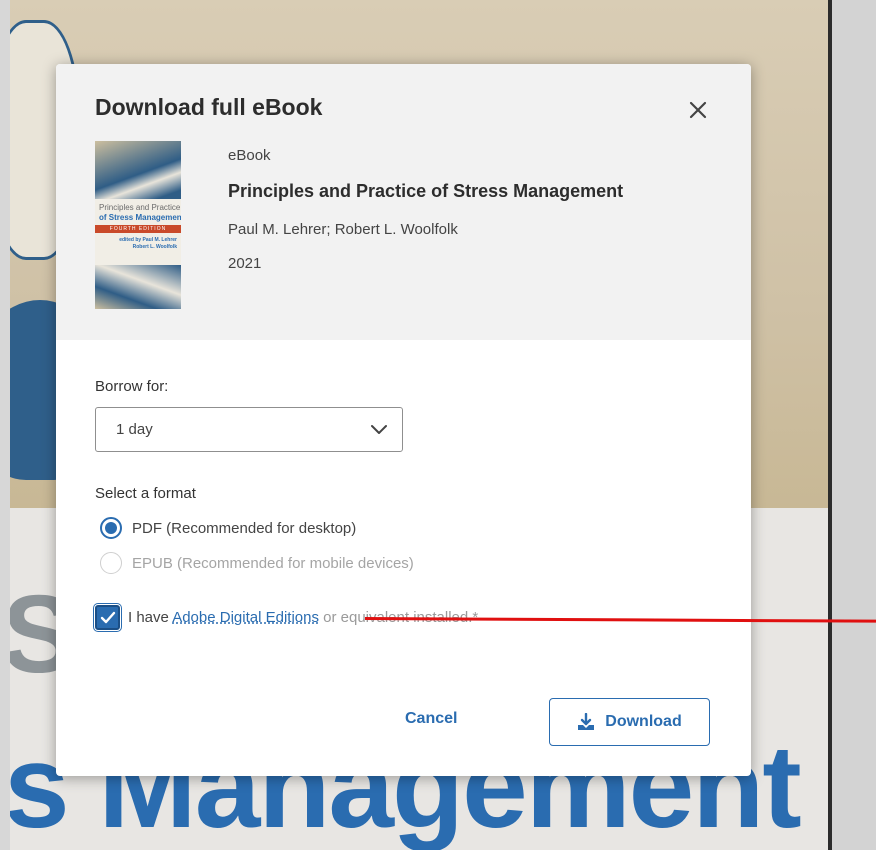  Describe the element at coordinates (150, 617) in the screenshot. I see `agreement-prefix: I have` at that location.